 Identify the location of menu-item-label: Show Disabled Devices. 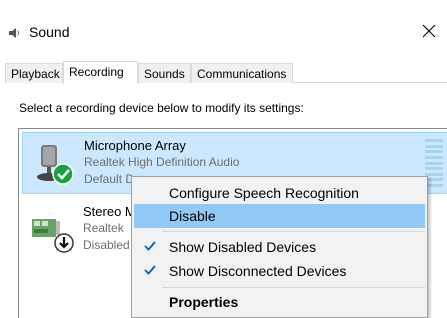
(243, 247).